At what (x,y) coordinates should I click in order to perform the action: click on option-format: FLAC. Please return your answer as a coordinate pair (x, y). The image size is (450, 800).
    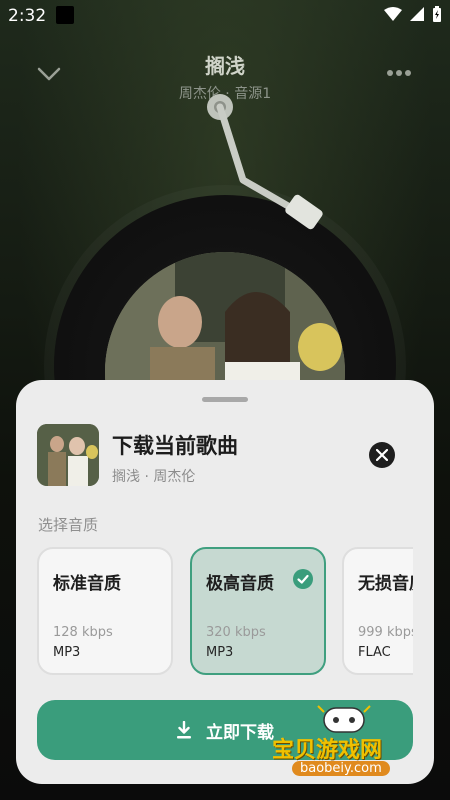
    Looking at the image, I should click on (374, 652).